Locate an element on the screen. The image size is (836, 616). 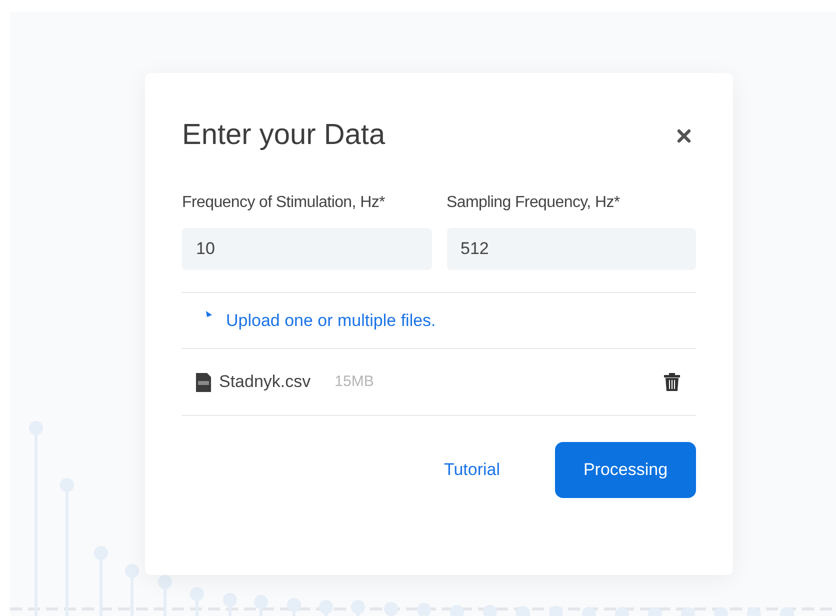
input-field: 10 is located at coordinates (307, 249).